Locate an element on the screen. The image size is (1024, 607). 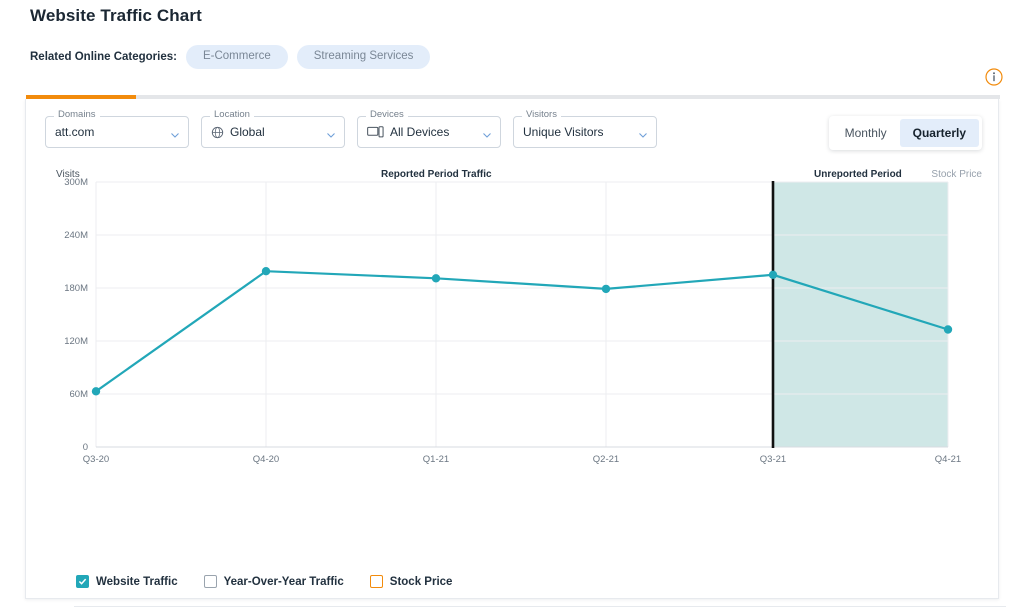
x-tick-q3-20: Q3-20 is located at coordinates (96, 459).